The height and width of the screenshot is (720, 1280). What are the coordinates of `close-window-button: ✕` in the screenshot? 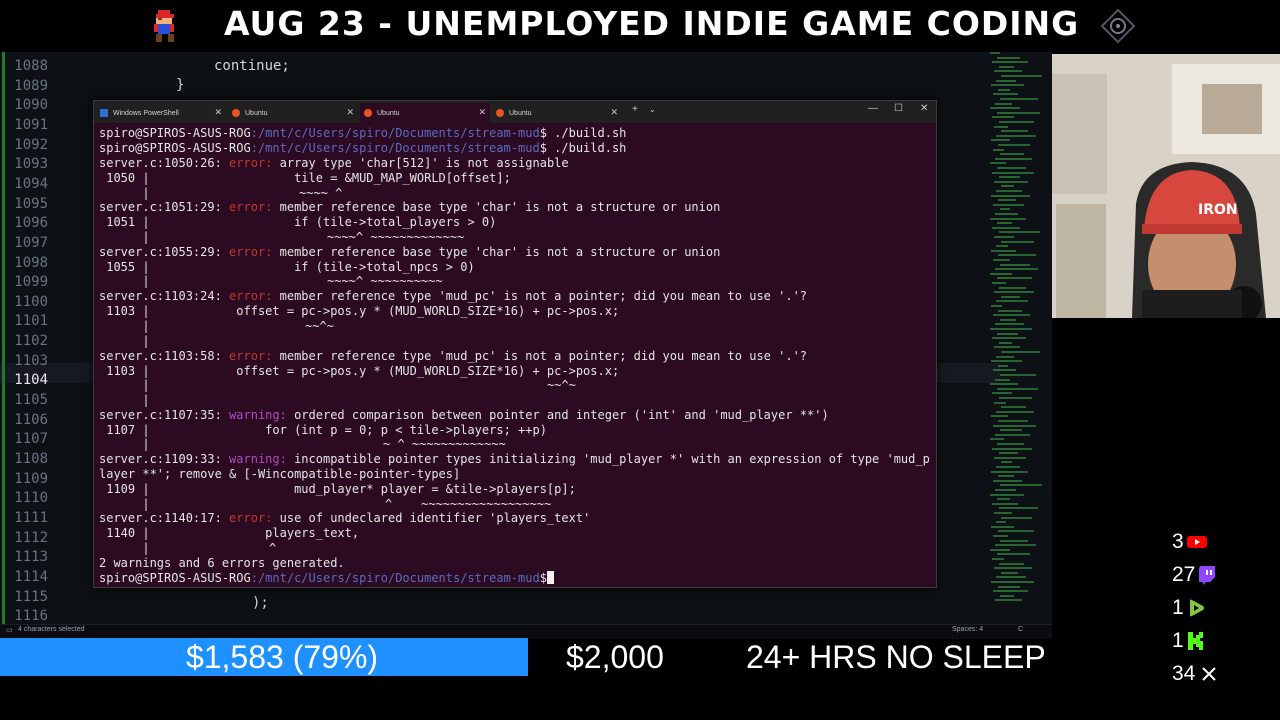 It's located at (924, 108).